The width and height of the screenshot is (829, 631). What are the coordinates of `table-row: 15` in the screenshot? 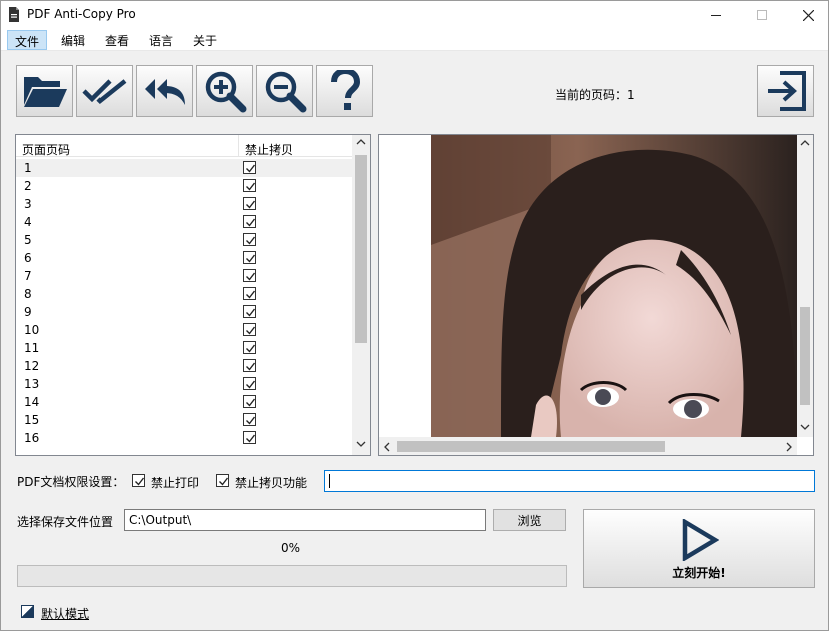 It's located at (184, 420).